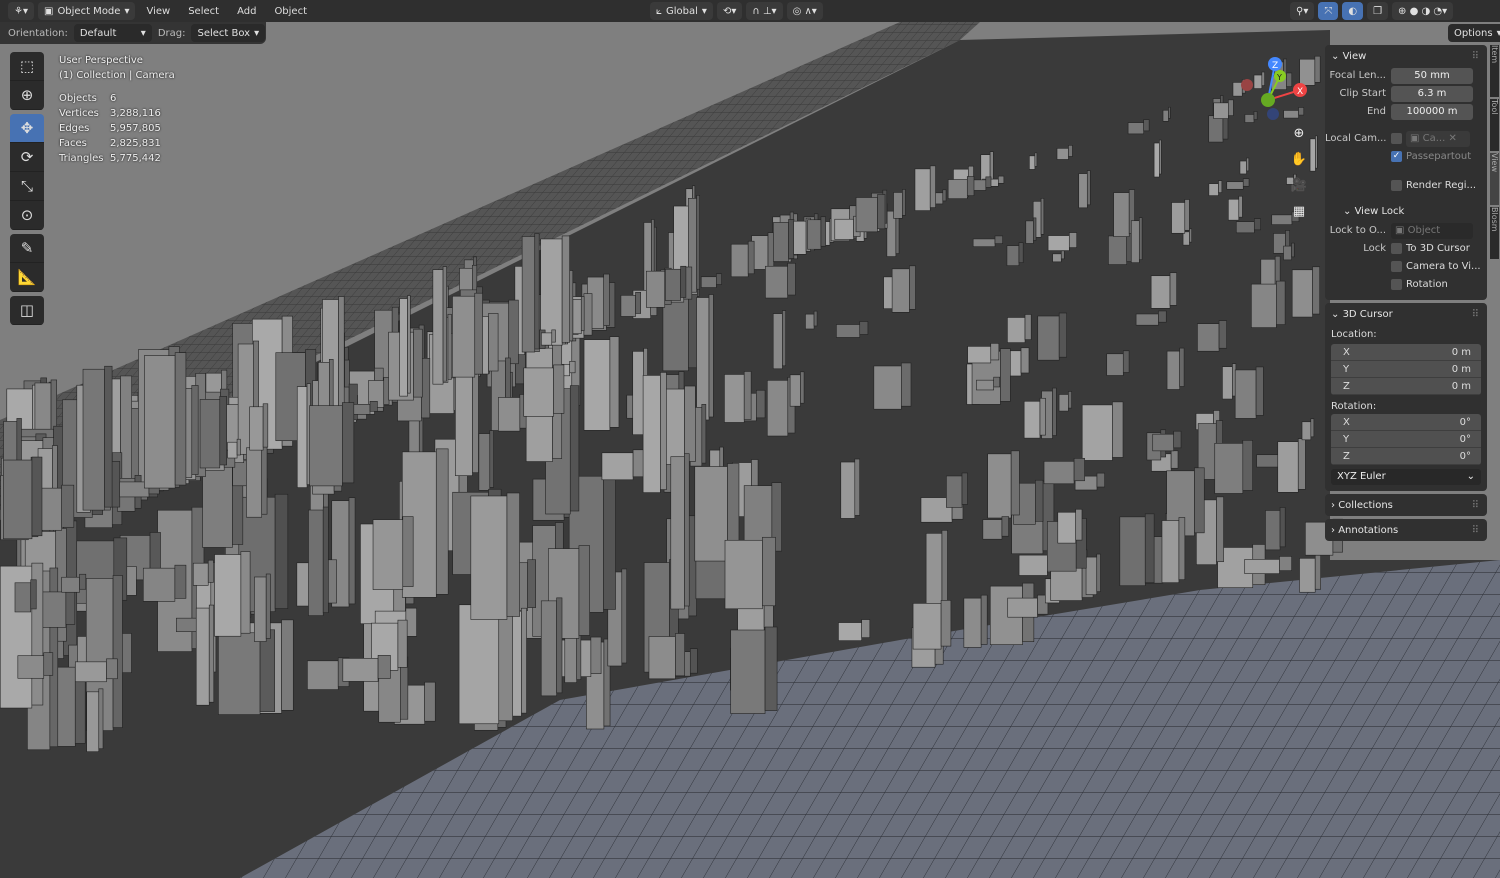 This screenshot has height=878, width=1500. What do you see at coordinates (729, 11) in the screenshot?
I see `pivot-point-button: ⟲▾` at bounding box center [729, 11].